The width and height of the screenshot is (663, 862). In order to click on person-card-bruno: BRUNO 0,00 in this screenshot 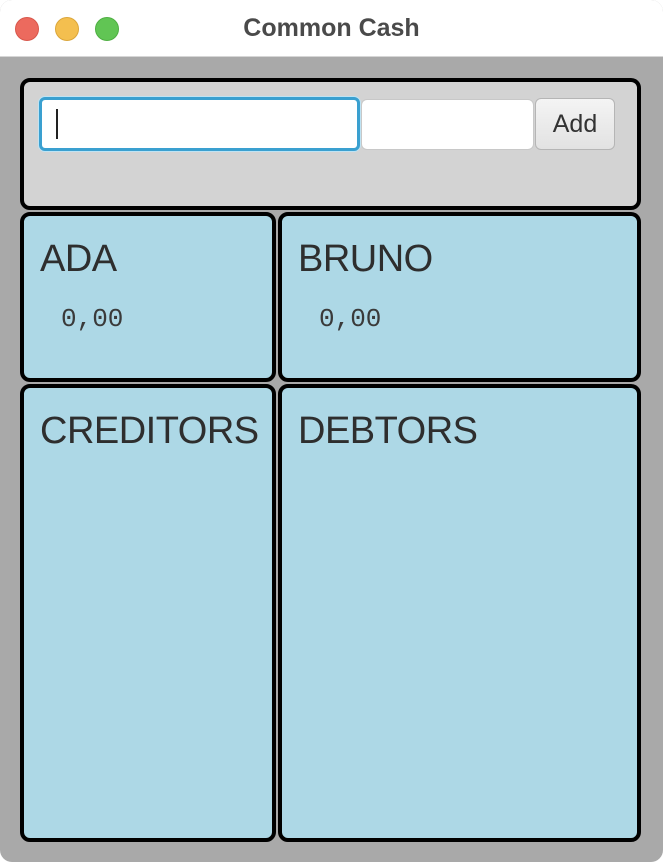, I will do `click(459, 297)`.